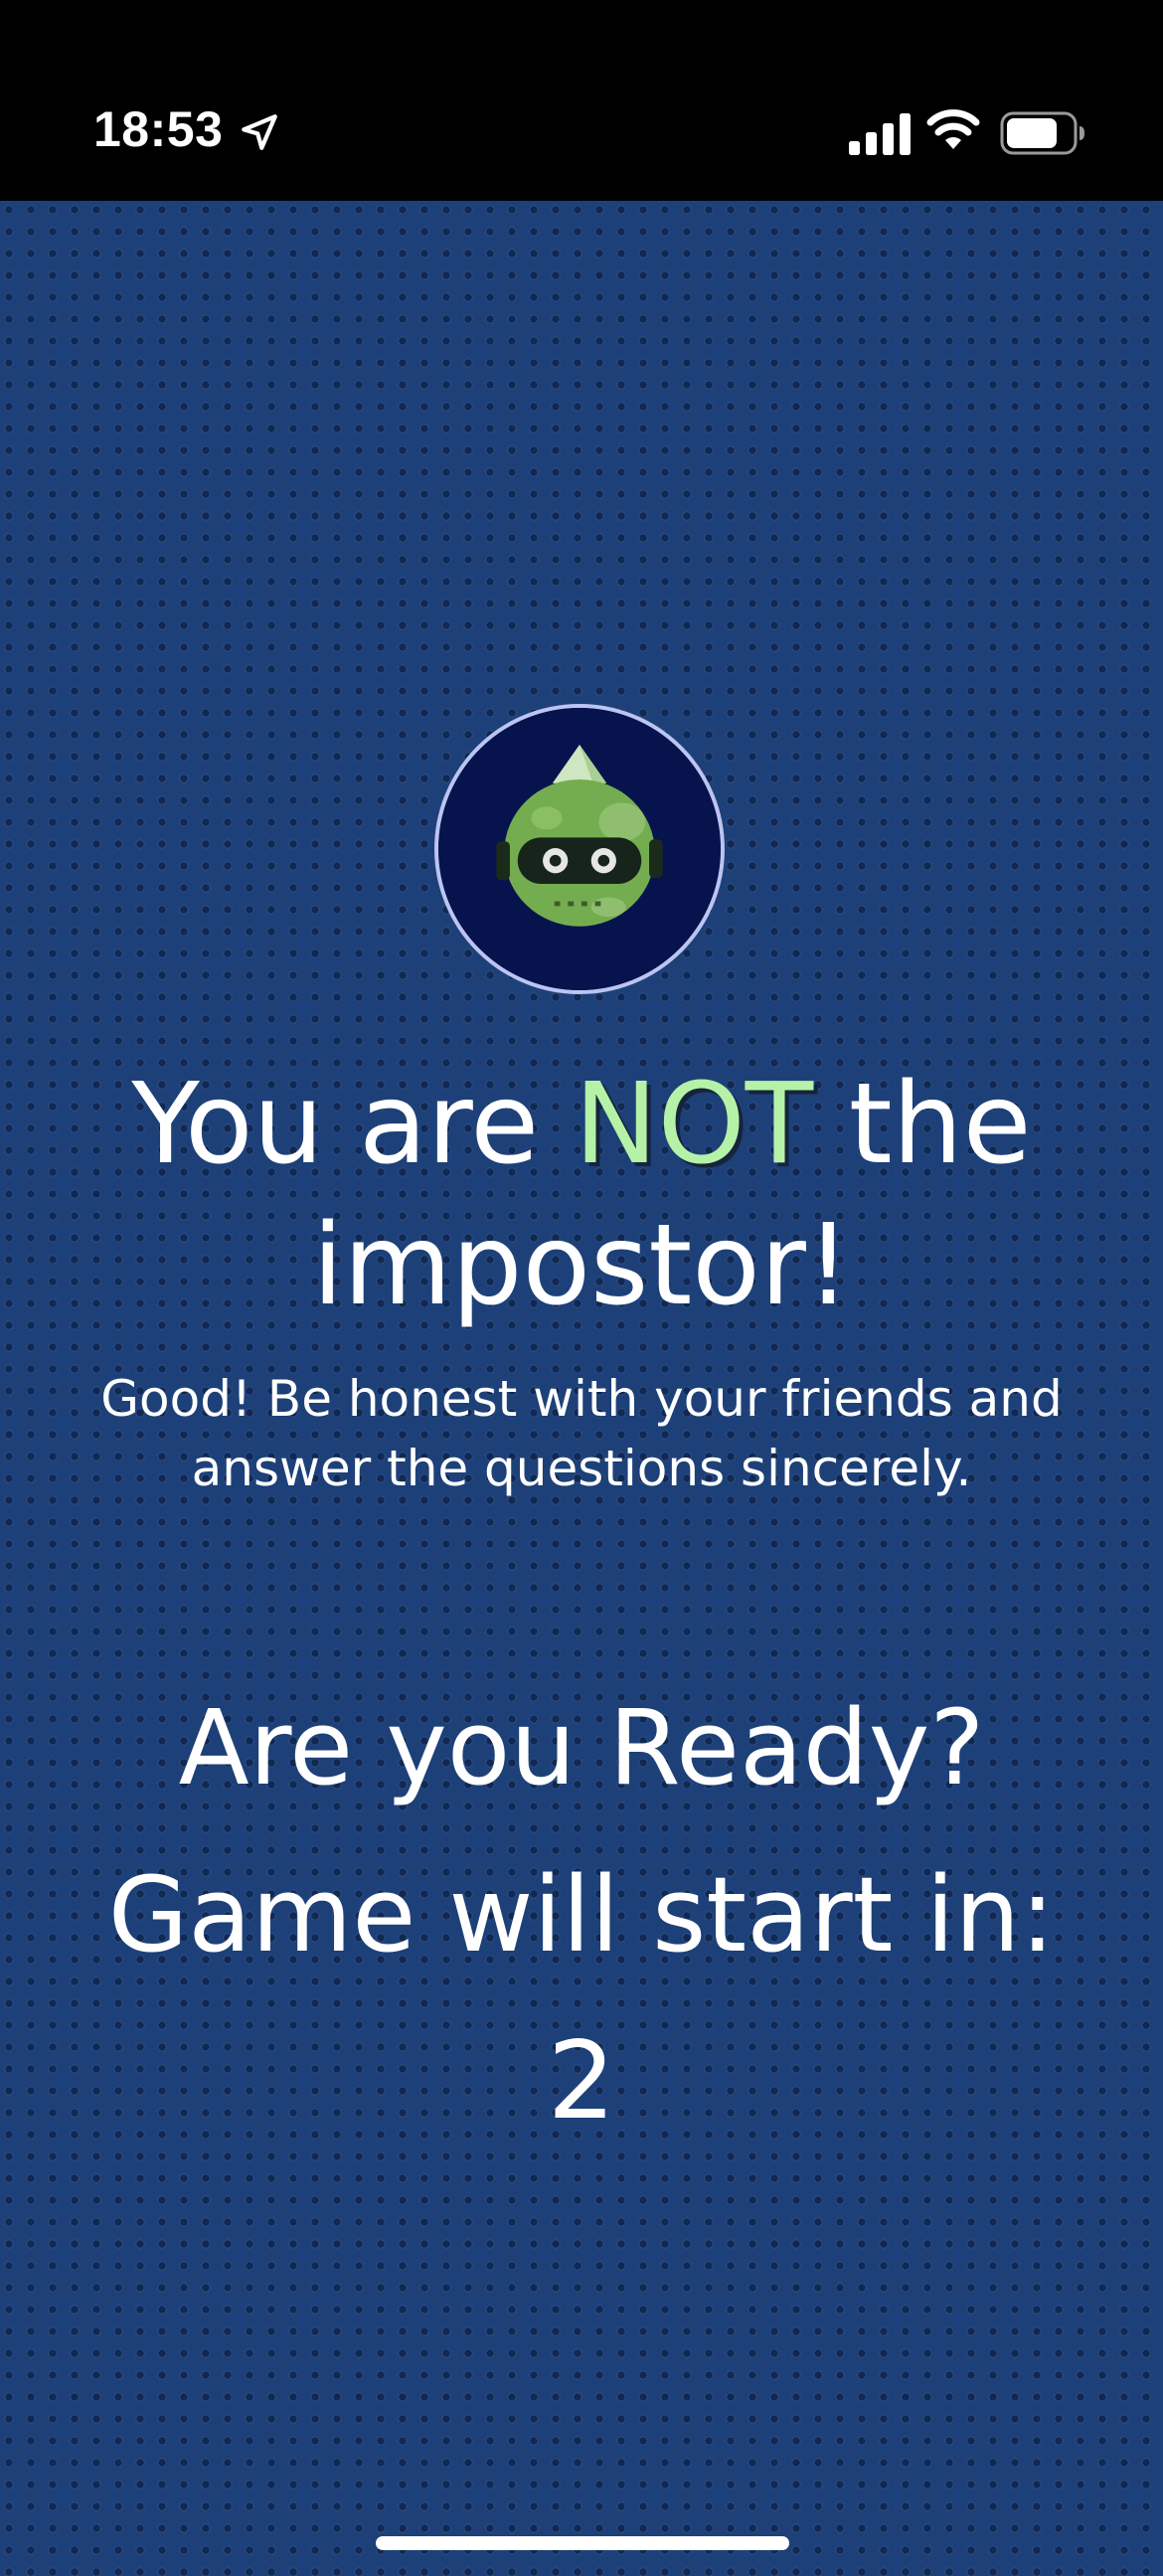 This screenshot has height=2576, width=1163. What do you see at coordinates (581, 1195) in the screenshot?
I see `role-headline: You are NOT the impostor!` at bounding box center [581, 1195].